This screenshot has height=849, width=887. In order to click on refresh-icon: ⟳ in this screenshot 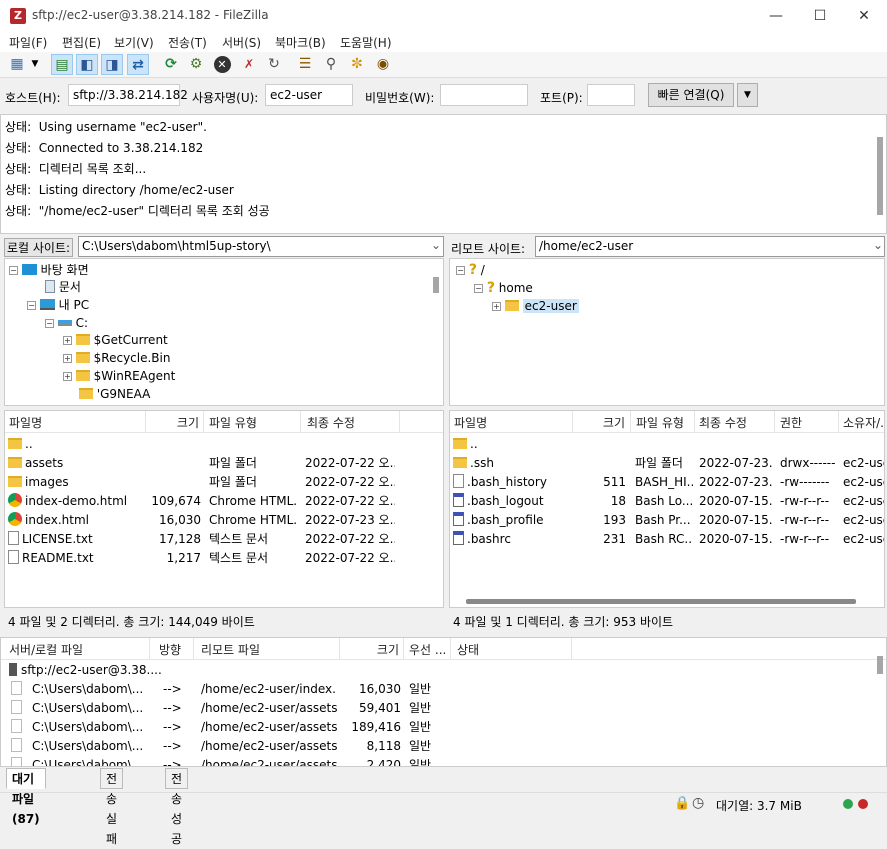, I will do `click(171, 64)`.